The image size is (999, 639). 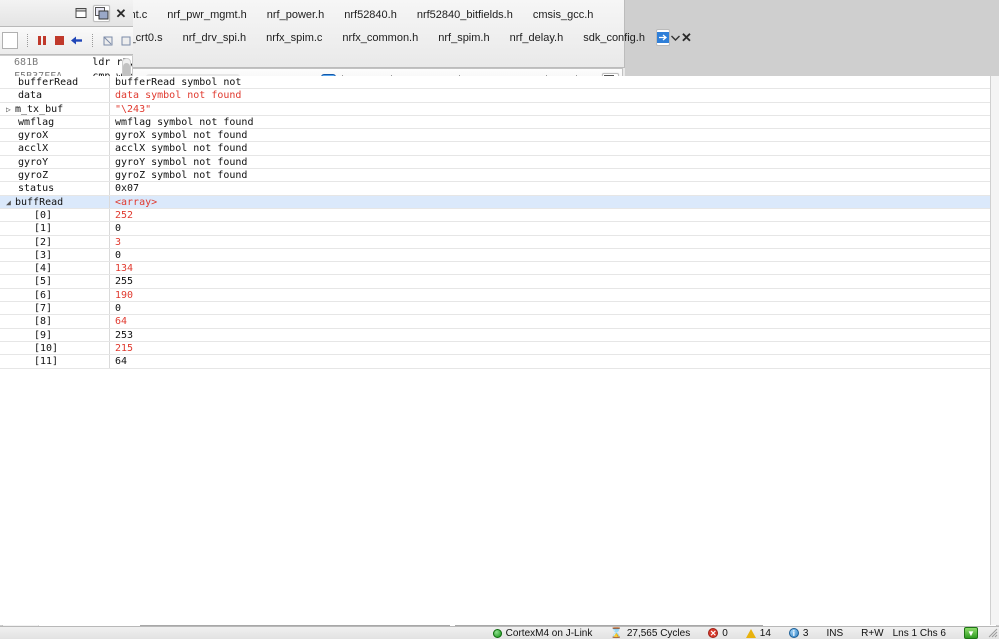 I want to click on watch-row: [3] 0, so click(x=495, y=255).